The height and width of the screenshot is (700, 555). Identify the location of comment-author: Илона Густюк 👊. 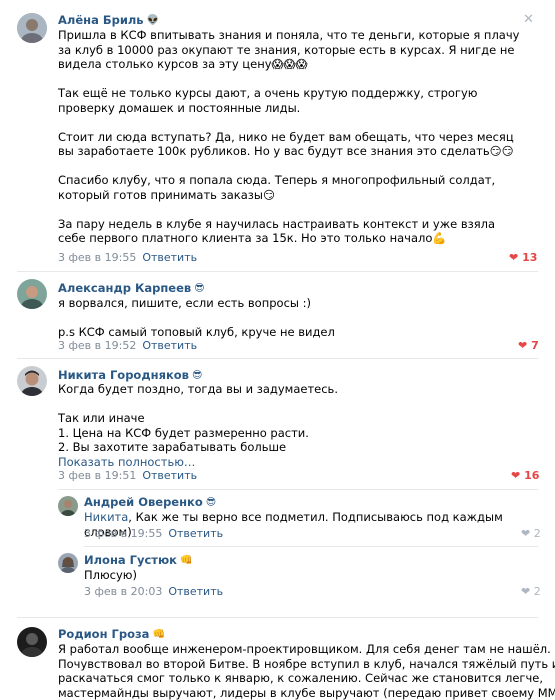
(138, 560).